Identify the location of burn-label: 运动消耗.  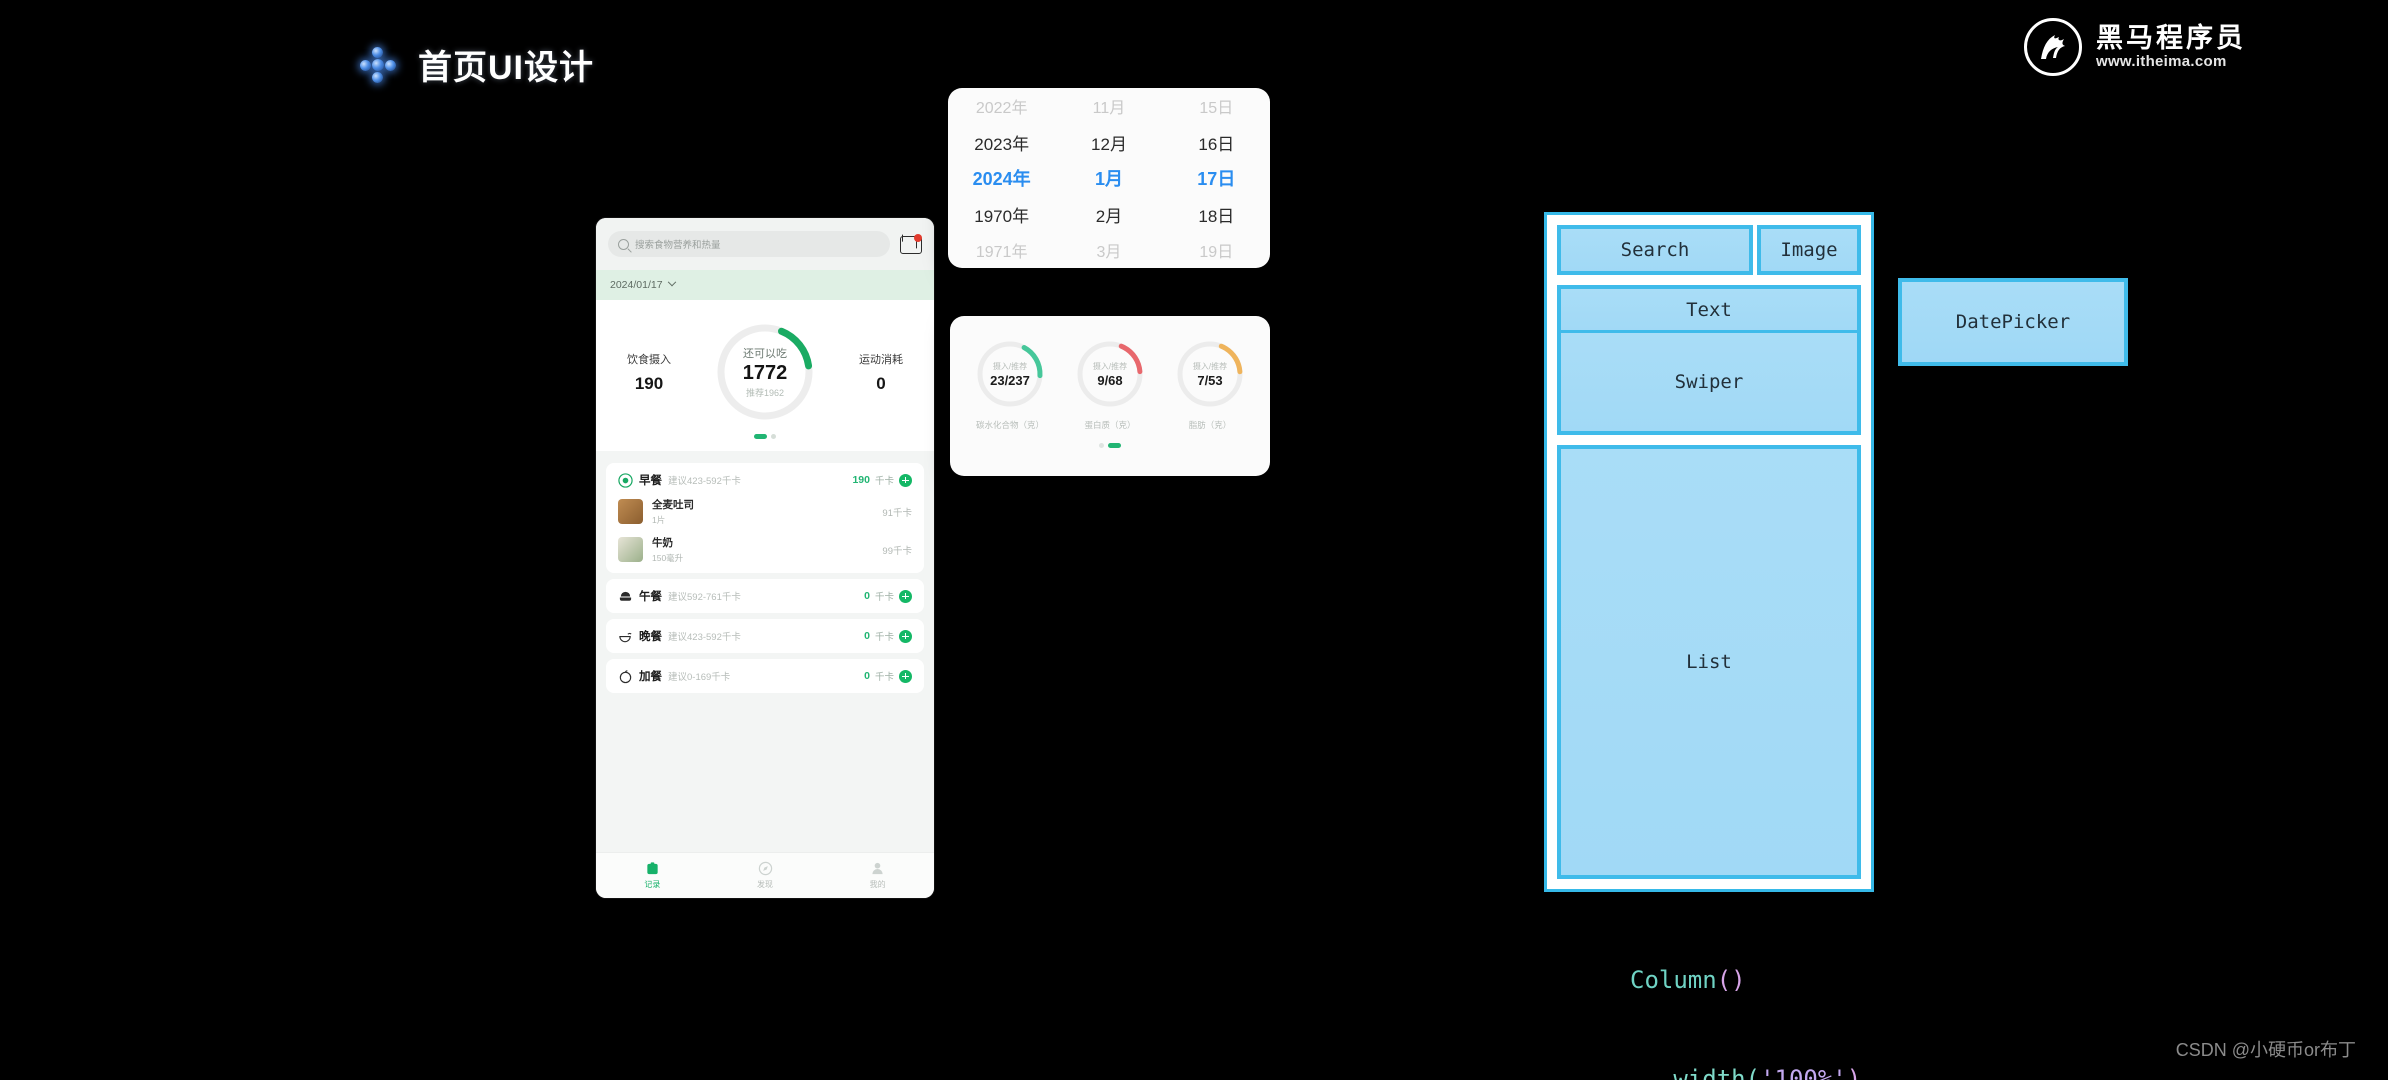
(881, 359).